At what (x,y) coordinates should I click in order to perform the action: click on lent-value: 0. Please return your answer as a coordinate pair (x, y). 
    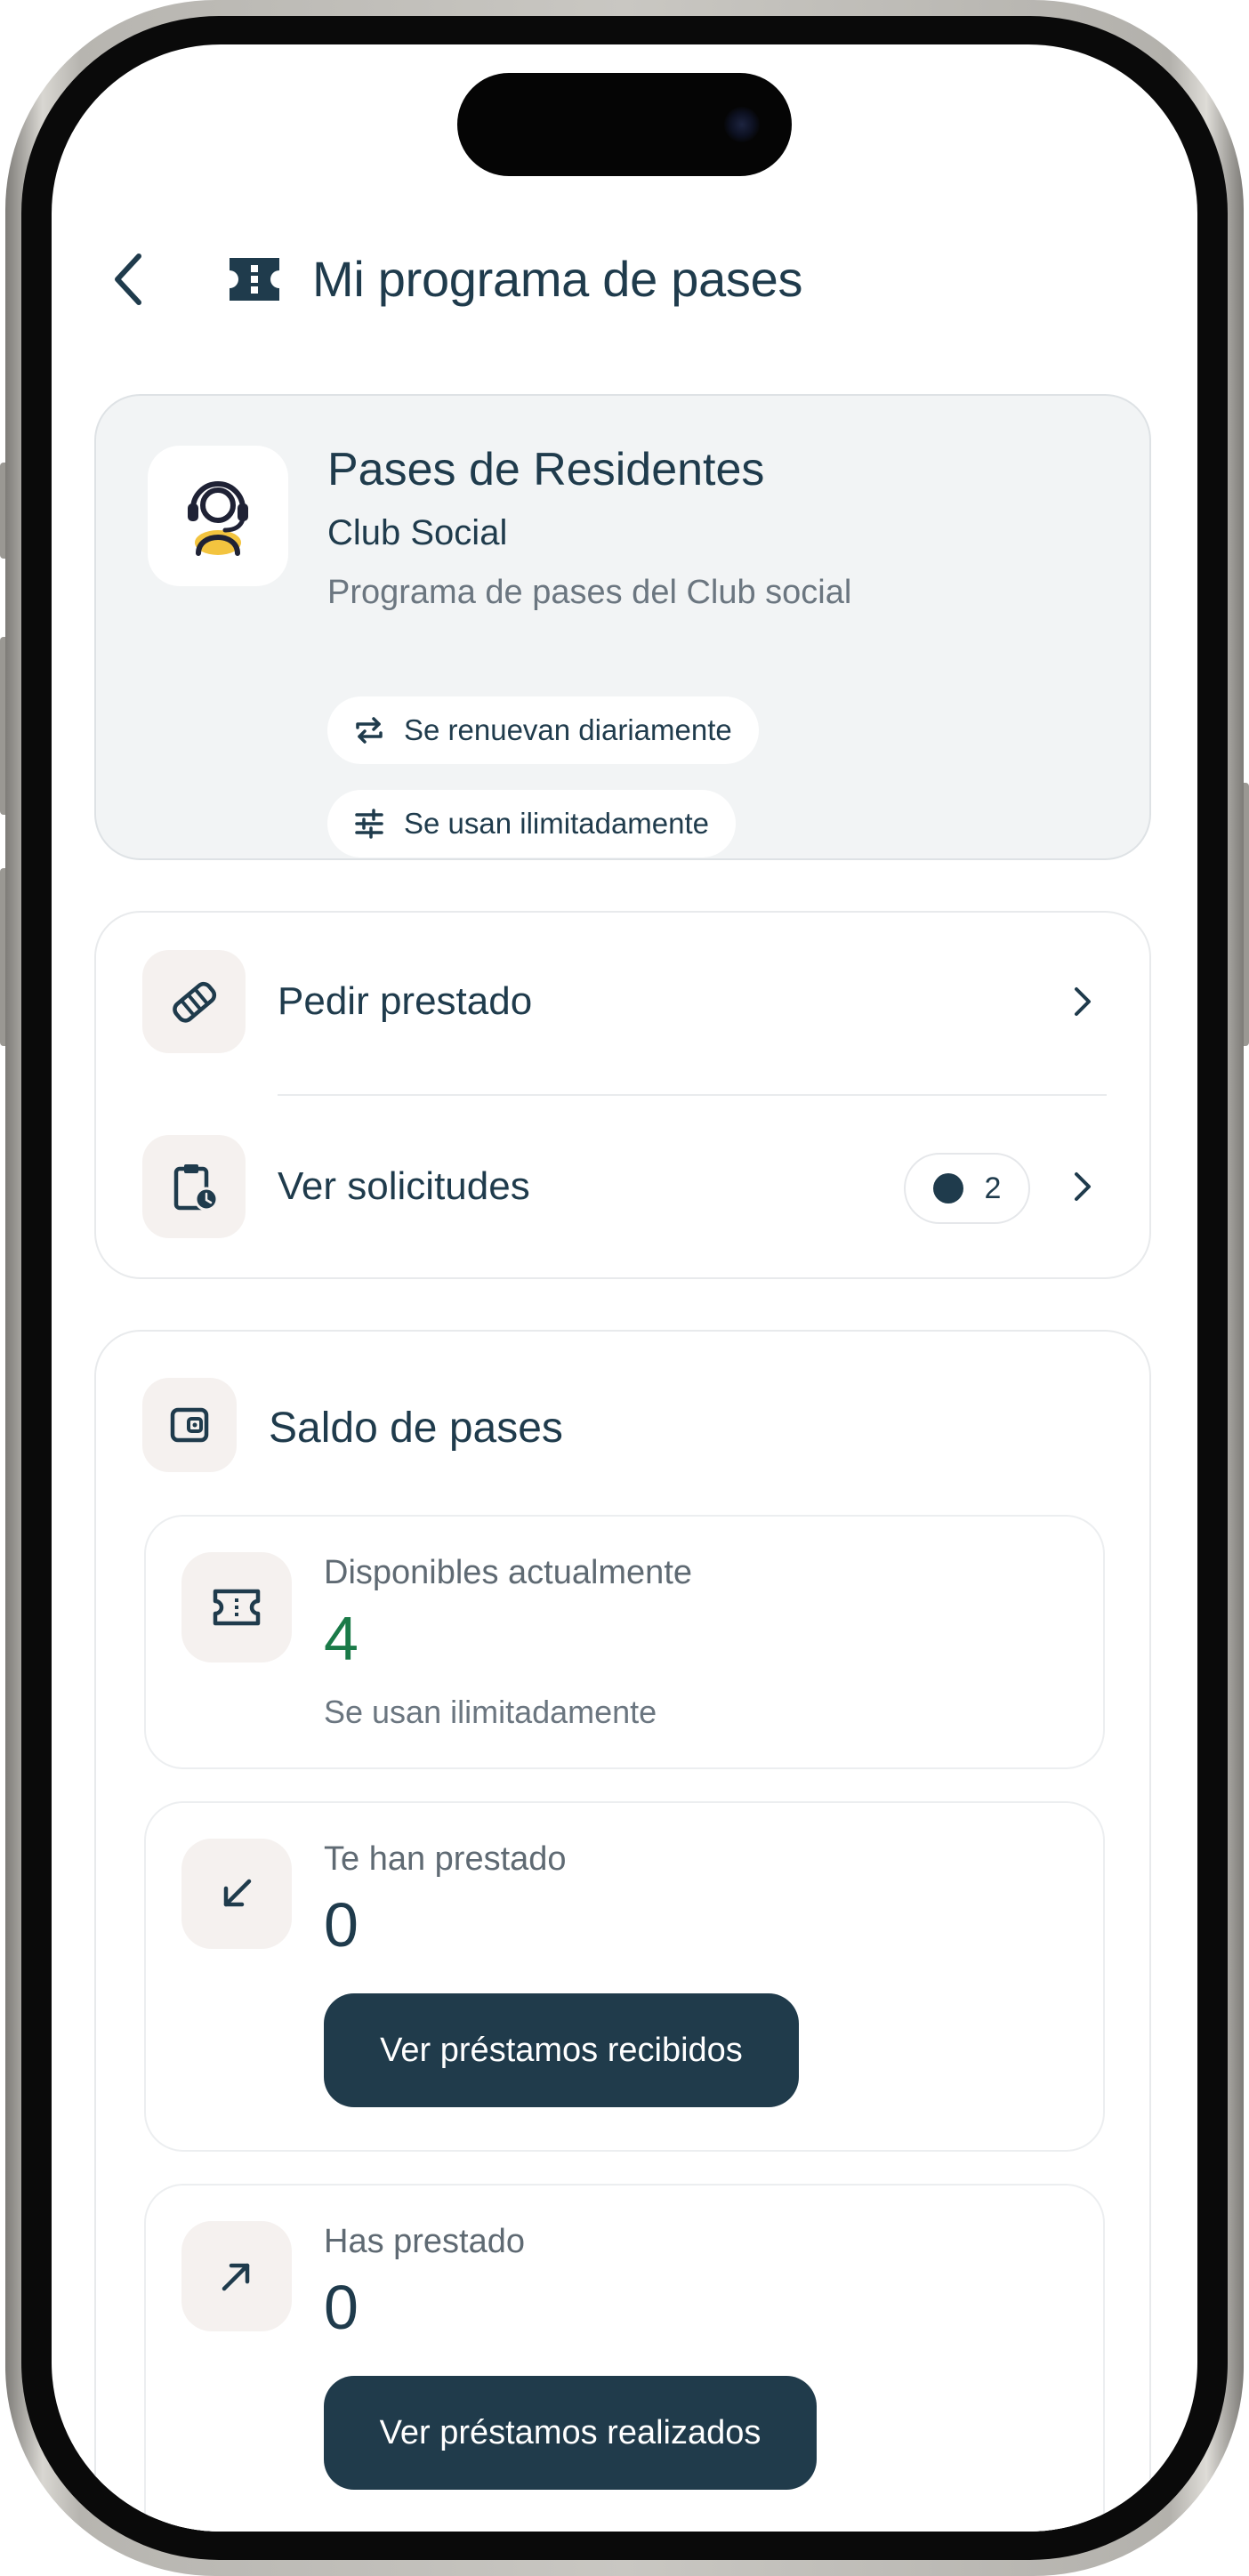
    Looking at the image, I should click on (342, 2307).